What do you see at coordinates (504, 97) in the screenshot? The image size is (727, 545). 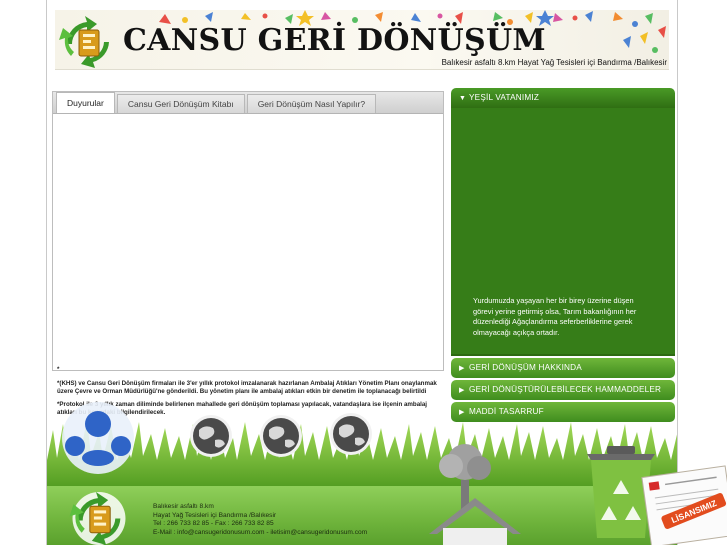 I see `accordion-label: YEŞİL VATANIMIZ` at bounding box center [504, 97].